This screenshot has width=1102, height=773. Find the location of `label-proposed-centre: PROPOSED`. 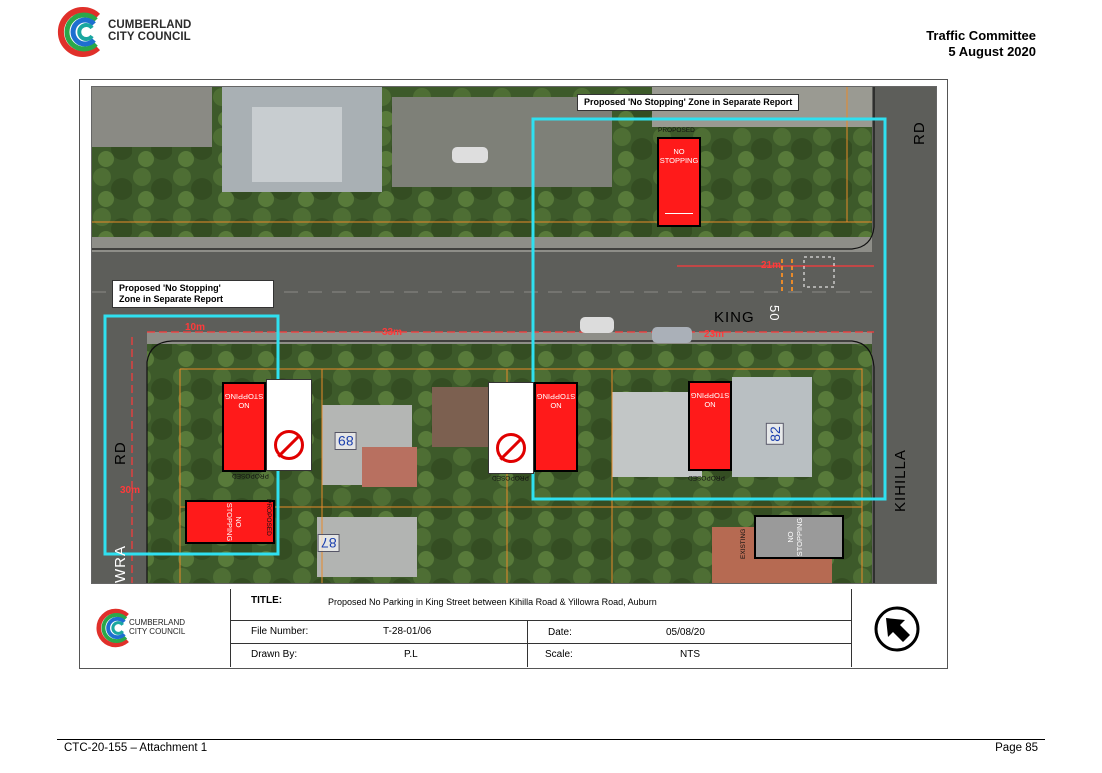

label-proposed-centre: PROPOSED is located at coordinates (510, 477).